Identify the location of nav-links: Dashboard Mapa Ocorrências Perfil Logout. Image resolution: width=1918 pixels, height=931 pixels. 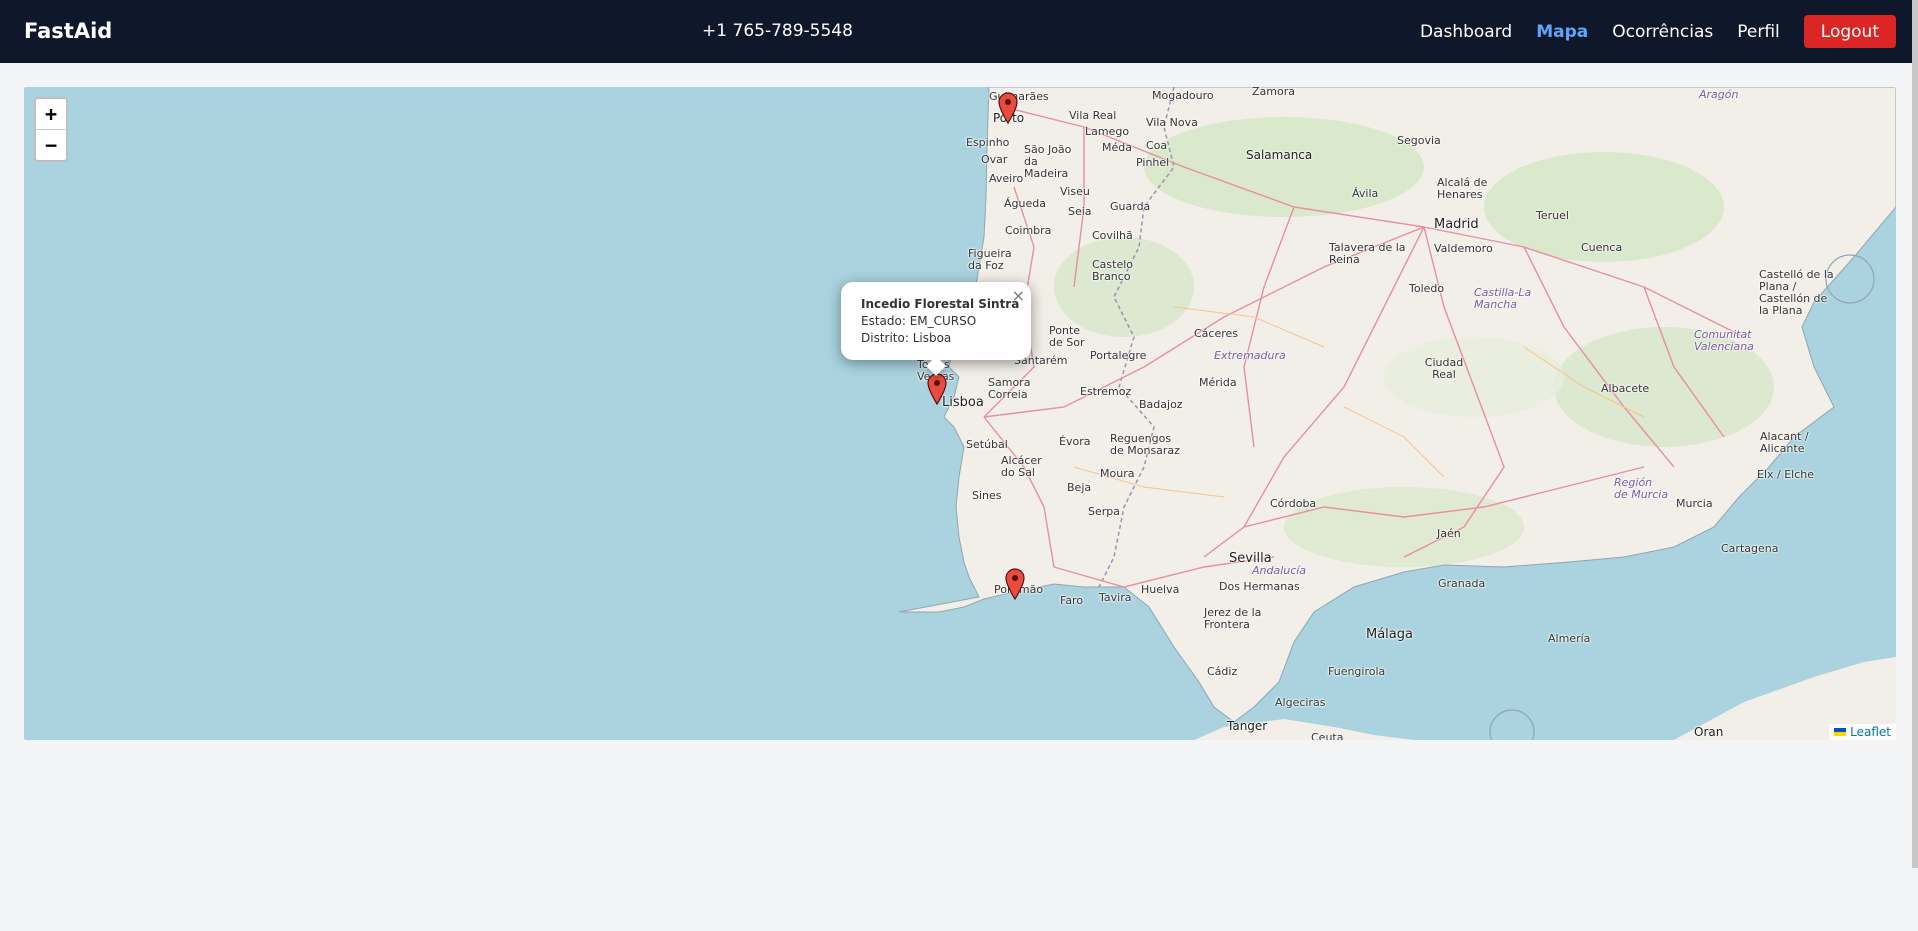
(1646, 31).